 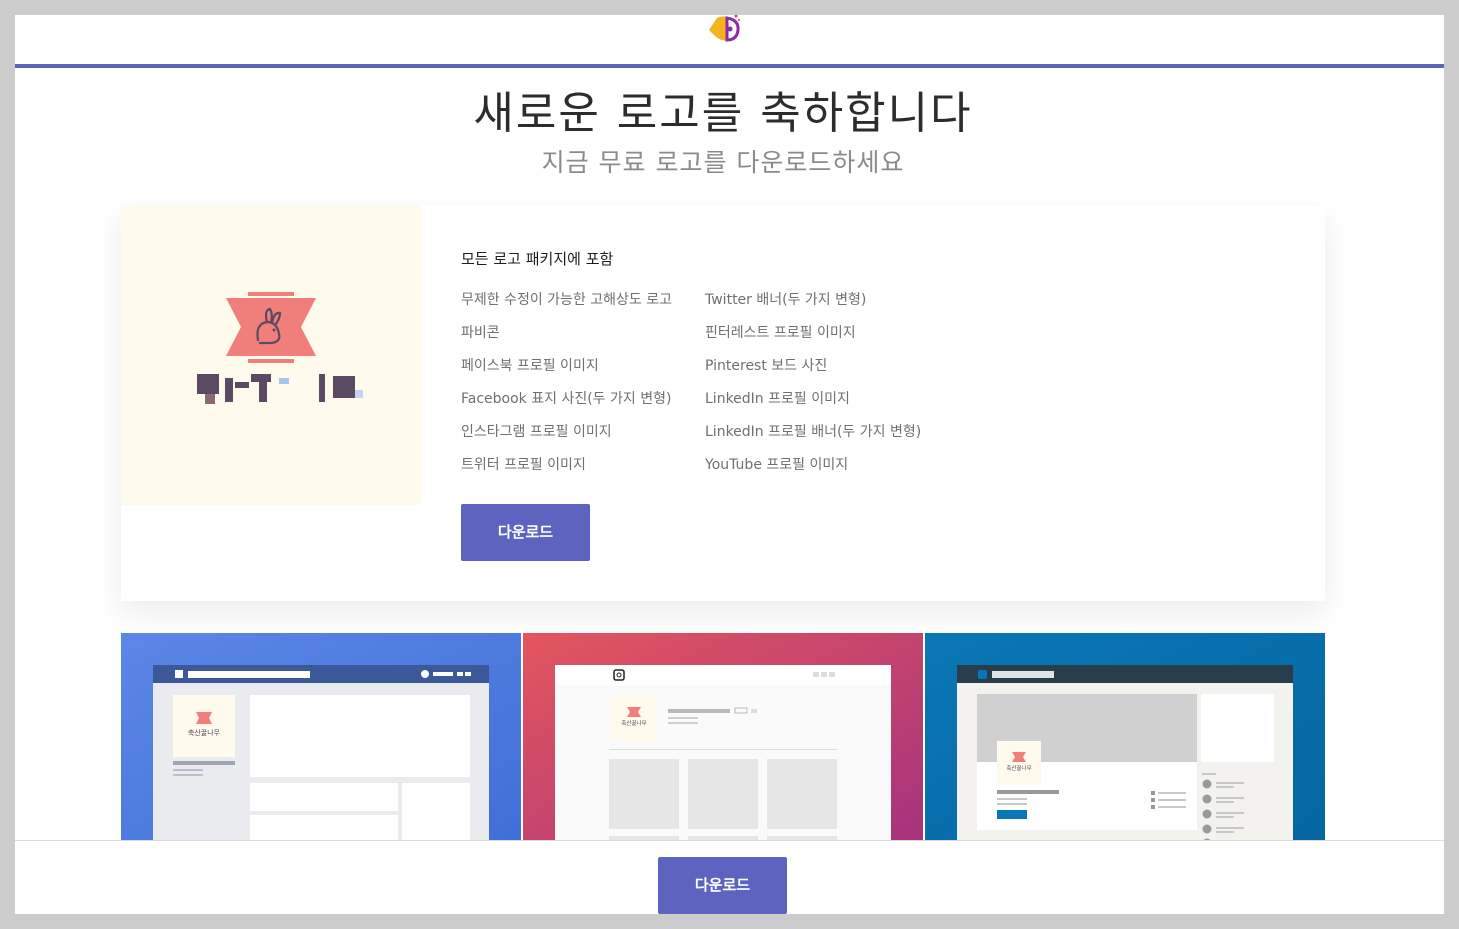 What do you see at coordinates (777, 399) in the screenshot?
I see `list-item: LinkedIn 프로필 이미지` at bounding box center [777, 399].